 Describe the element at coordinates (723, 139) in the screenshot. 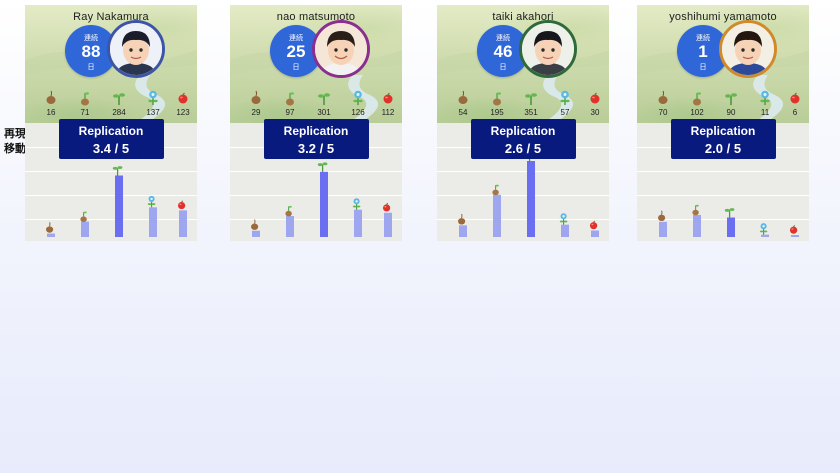

I see `replication-badge: Replication 2.0 / 5` at that location.